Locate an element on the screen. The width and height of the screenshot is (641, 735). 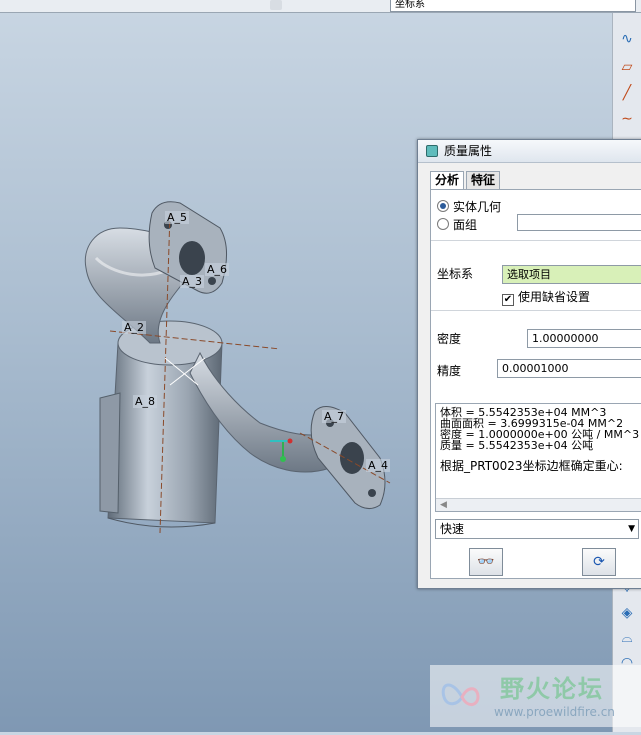
glasses-icon: 👓 is located at coordinates (486, 562).